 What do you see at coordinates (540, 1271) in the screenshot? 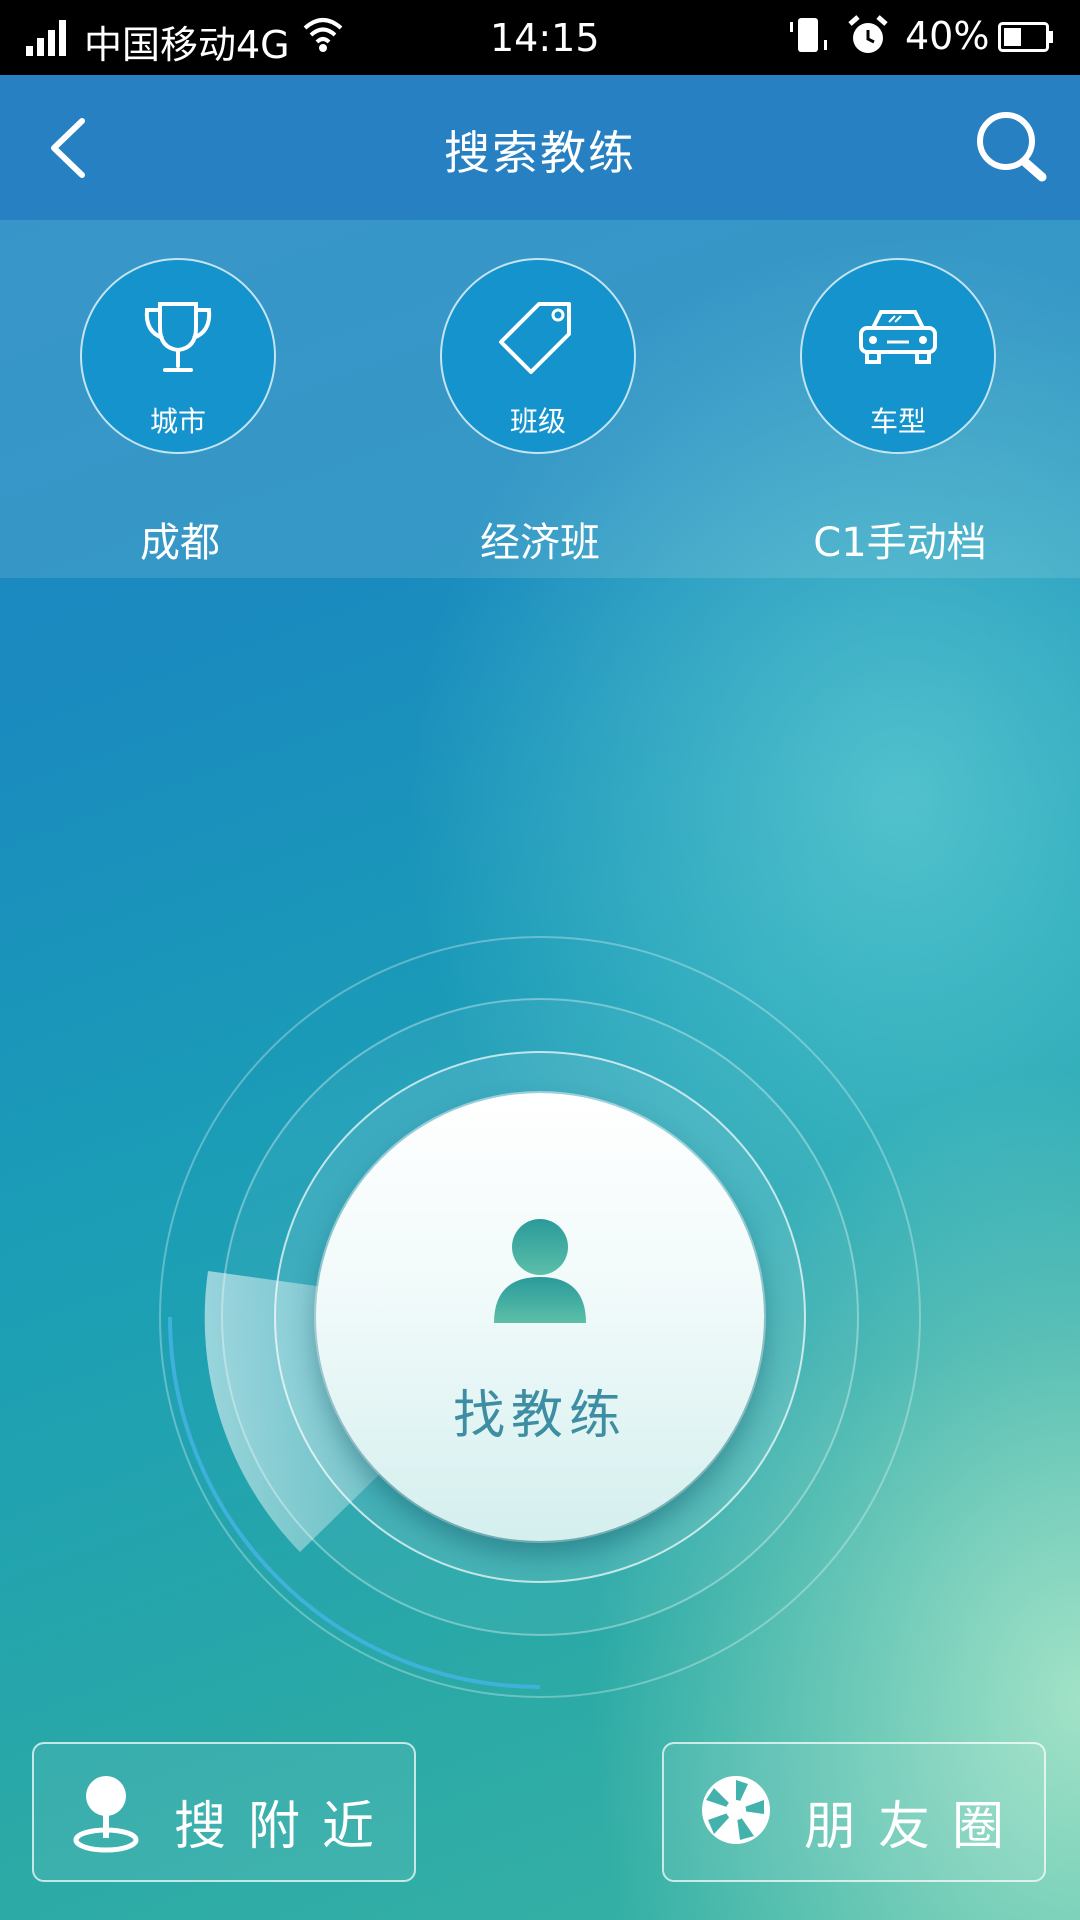
I see `person-icon` at bounding box center [540, 1271].